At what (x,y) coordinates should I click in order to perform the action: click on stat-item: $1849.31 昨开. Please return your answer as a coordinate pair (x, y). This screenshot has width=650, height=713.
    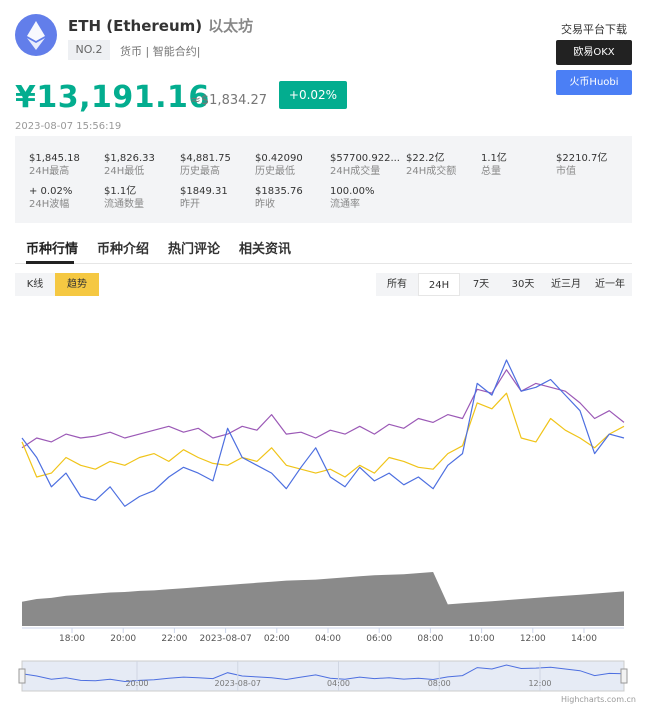
    Looking at the image, I should click on (204, 198).